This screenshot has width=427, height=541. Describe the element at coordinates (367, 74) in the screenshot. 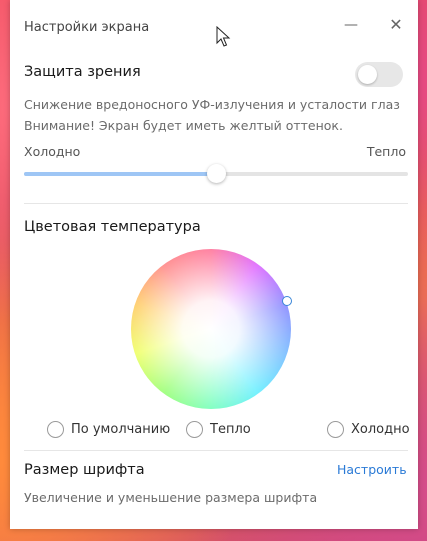

I see `toggle-knob` at that location.